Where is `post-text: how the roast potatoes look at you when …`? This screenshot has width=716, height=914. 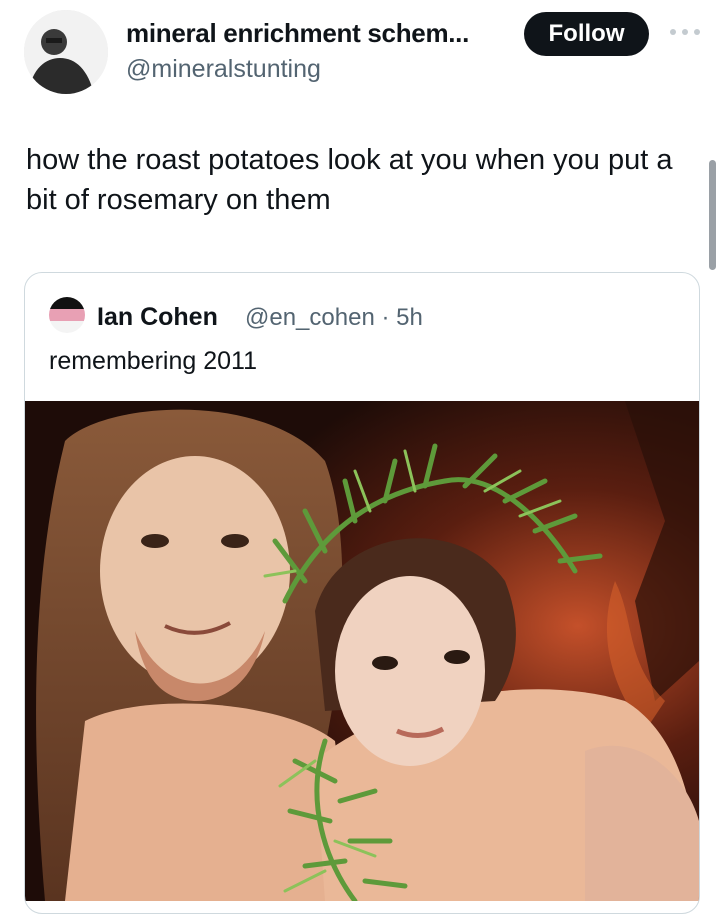
post-text: how the roast potatoes look at you when … is located at coordinates (349, 180).